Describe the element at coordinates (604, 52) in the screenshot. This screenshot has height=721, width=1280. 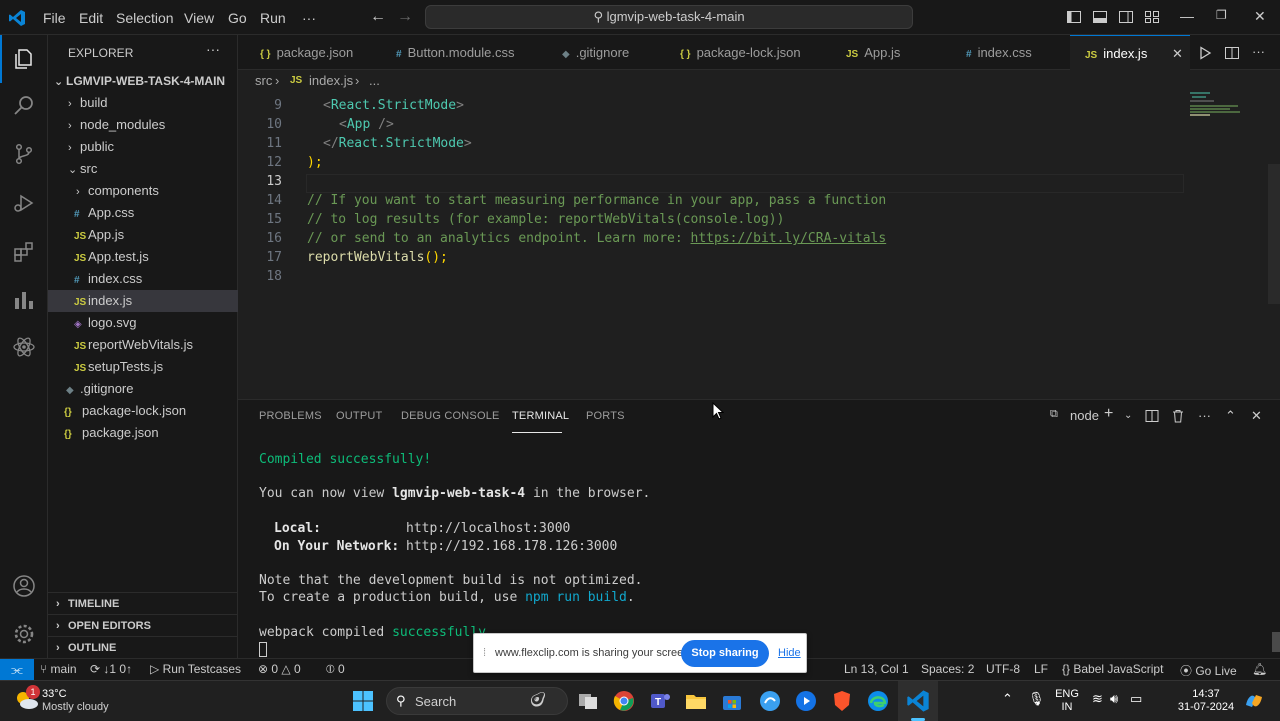
I see `tab-gitignore: ◆ .gitignore` at that location.